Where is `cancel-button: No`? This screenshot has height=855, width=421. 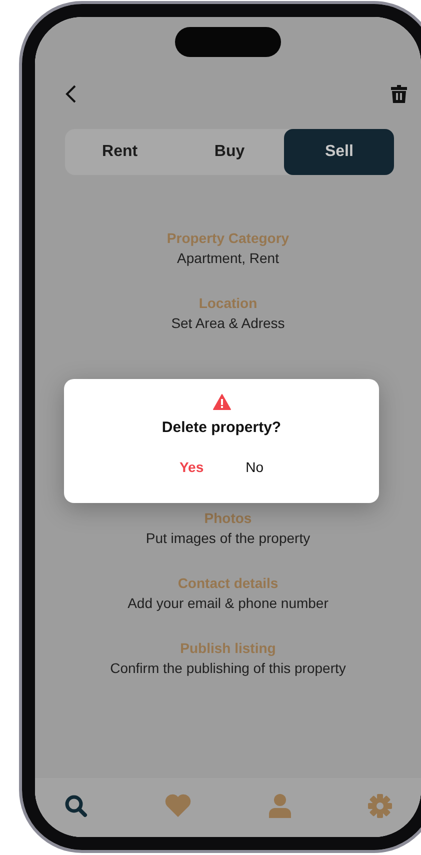
cancel-button: No is located at coordinates (255, 467).